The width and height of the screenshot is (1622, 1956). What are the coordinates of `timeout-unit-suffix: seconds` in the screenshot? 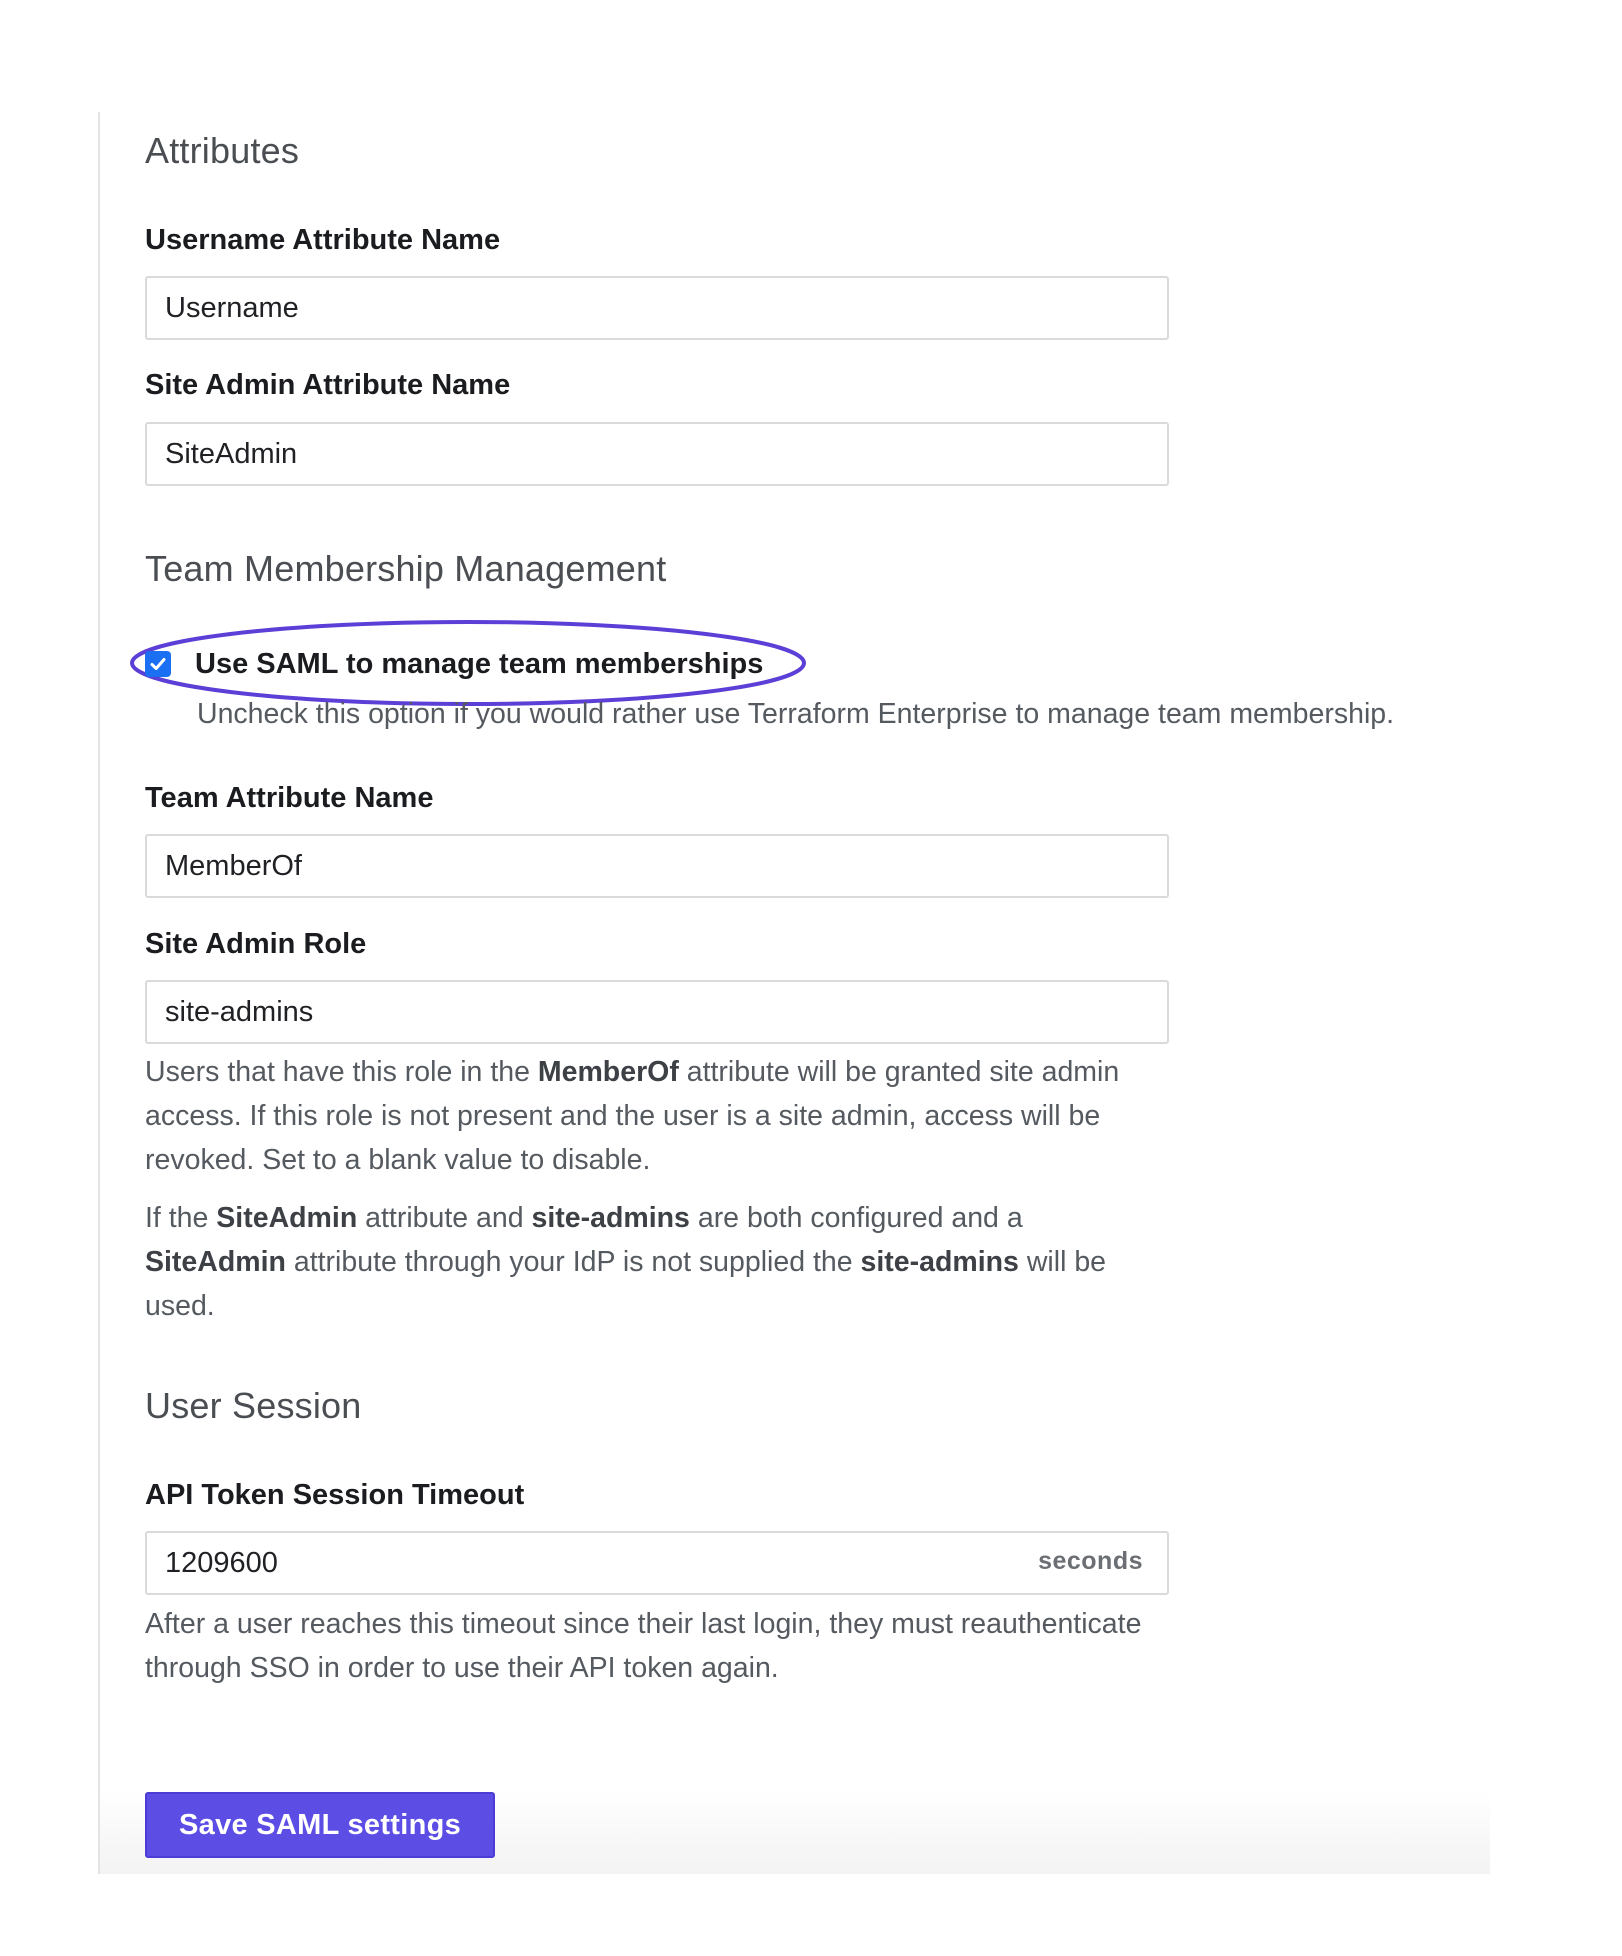 It's located at (1090, 1561).